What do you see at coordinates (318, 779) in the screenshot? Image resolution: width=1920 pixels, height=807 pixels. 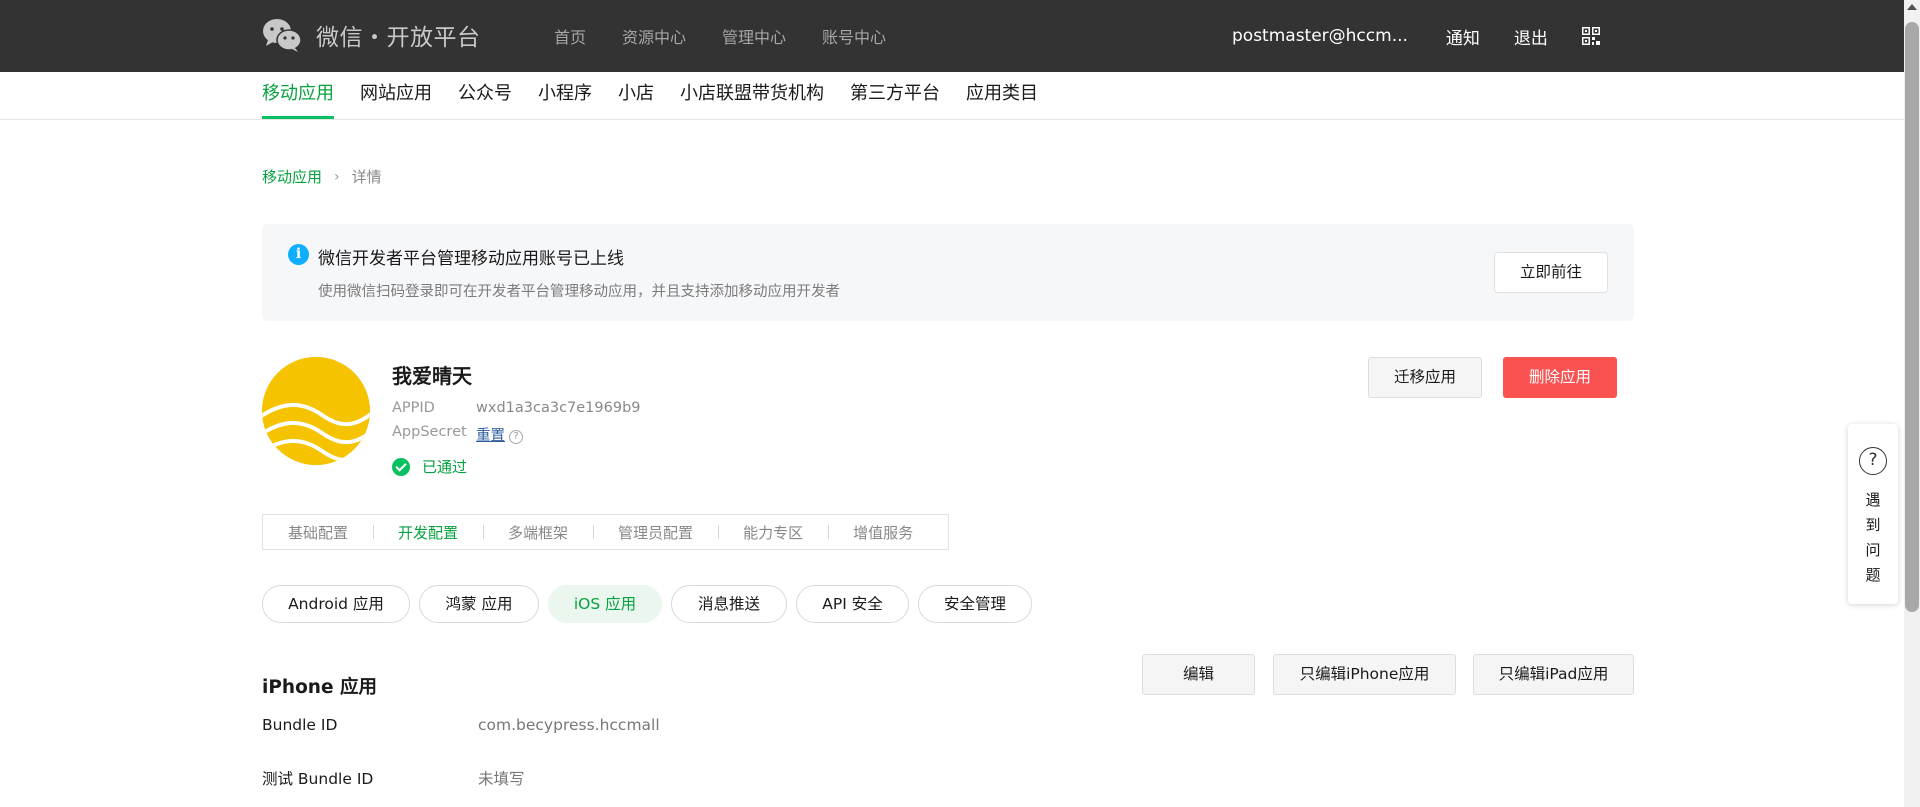 I see `test-bundle-id-label: 测试 Bundle ID` at bounding box center [318, 779].